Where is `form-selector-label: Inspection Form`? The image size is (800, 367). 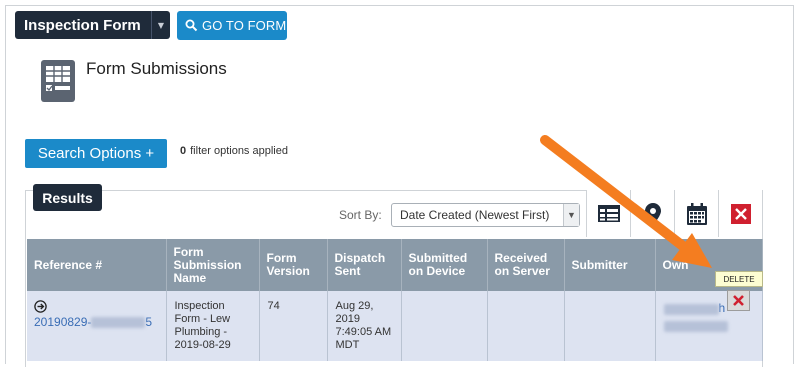 form-selector-label: Inspection Form is located at coordinates (82, 25).